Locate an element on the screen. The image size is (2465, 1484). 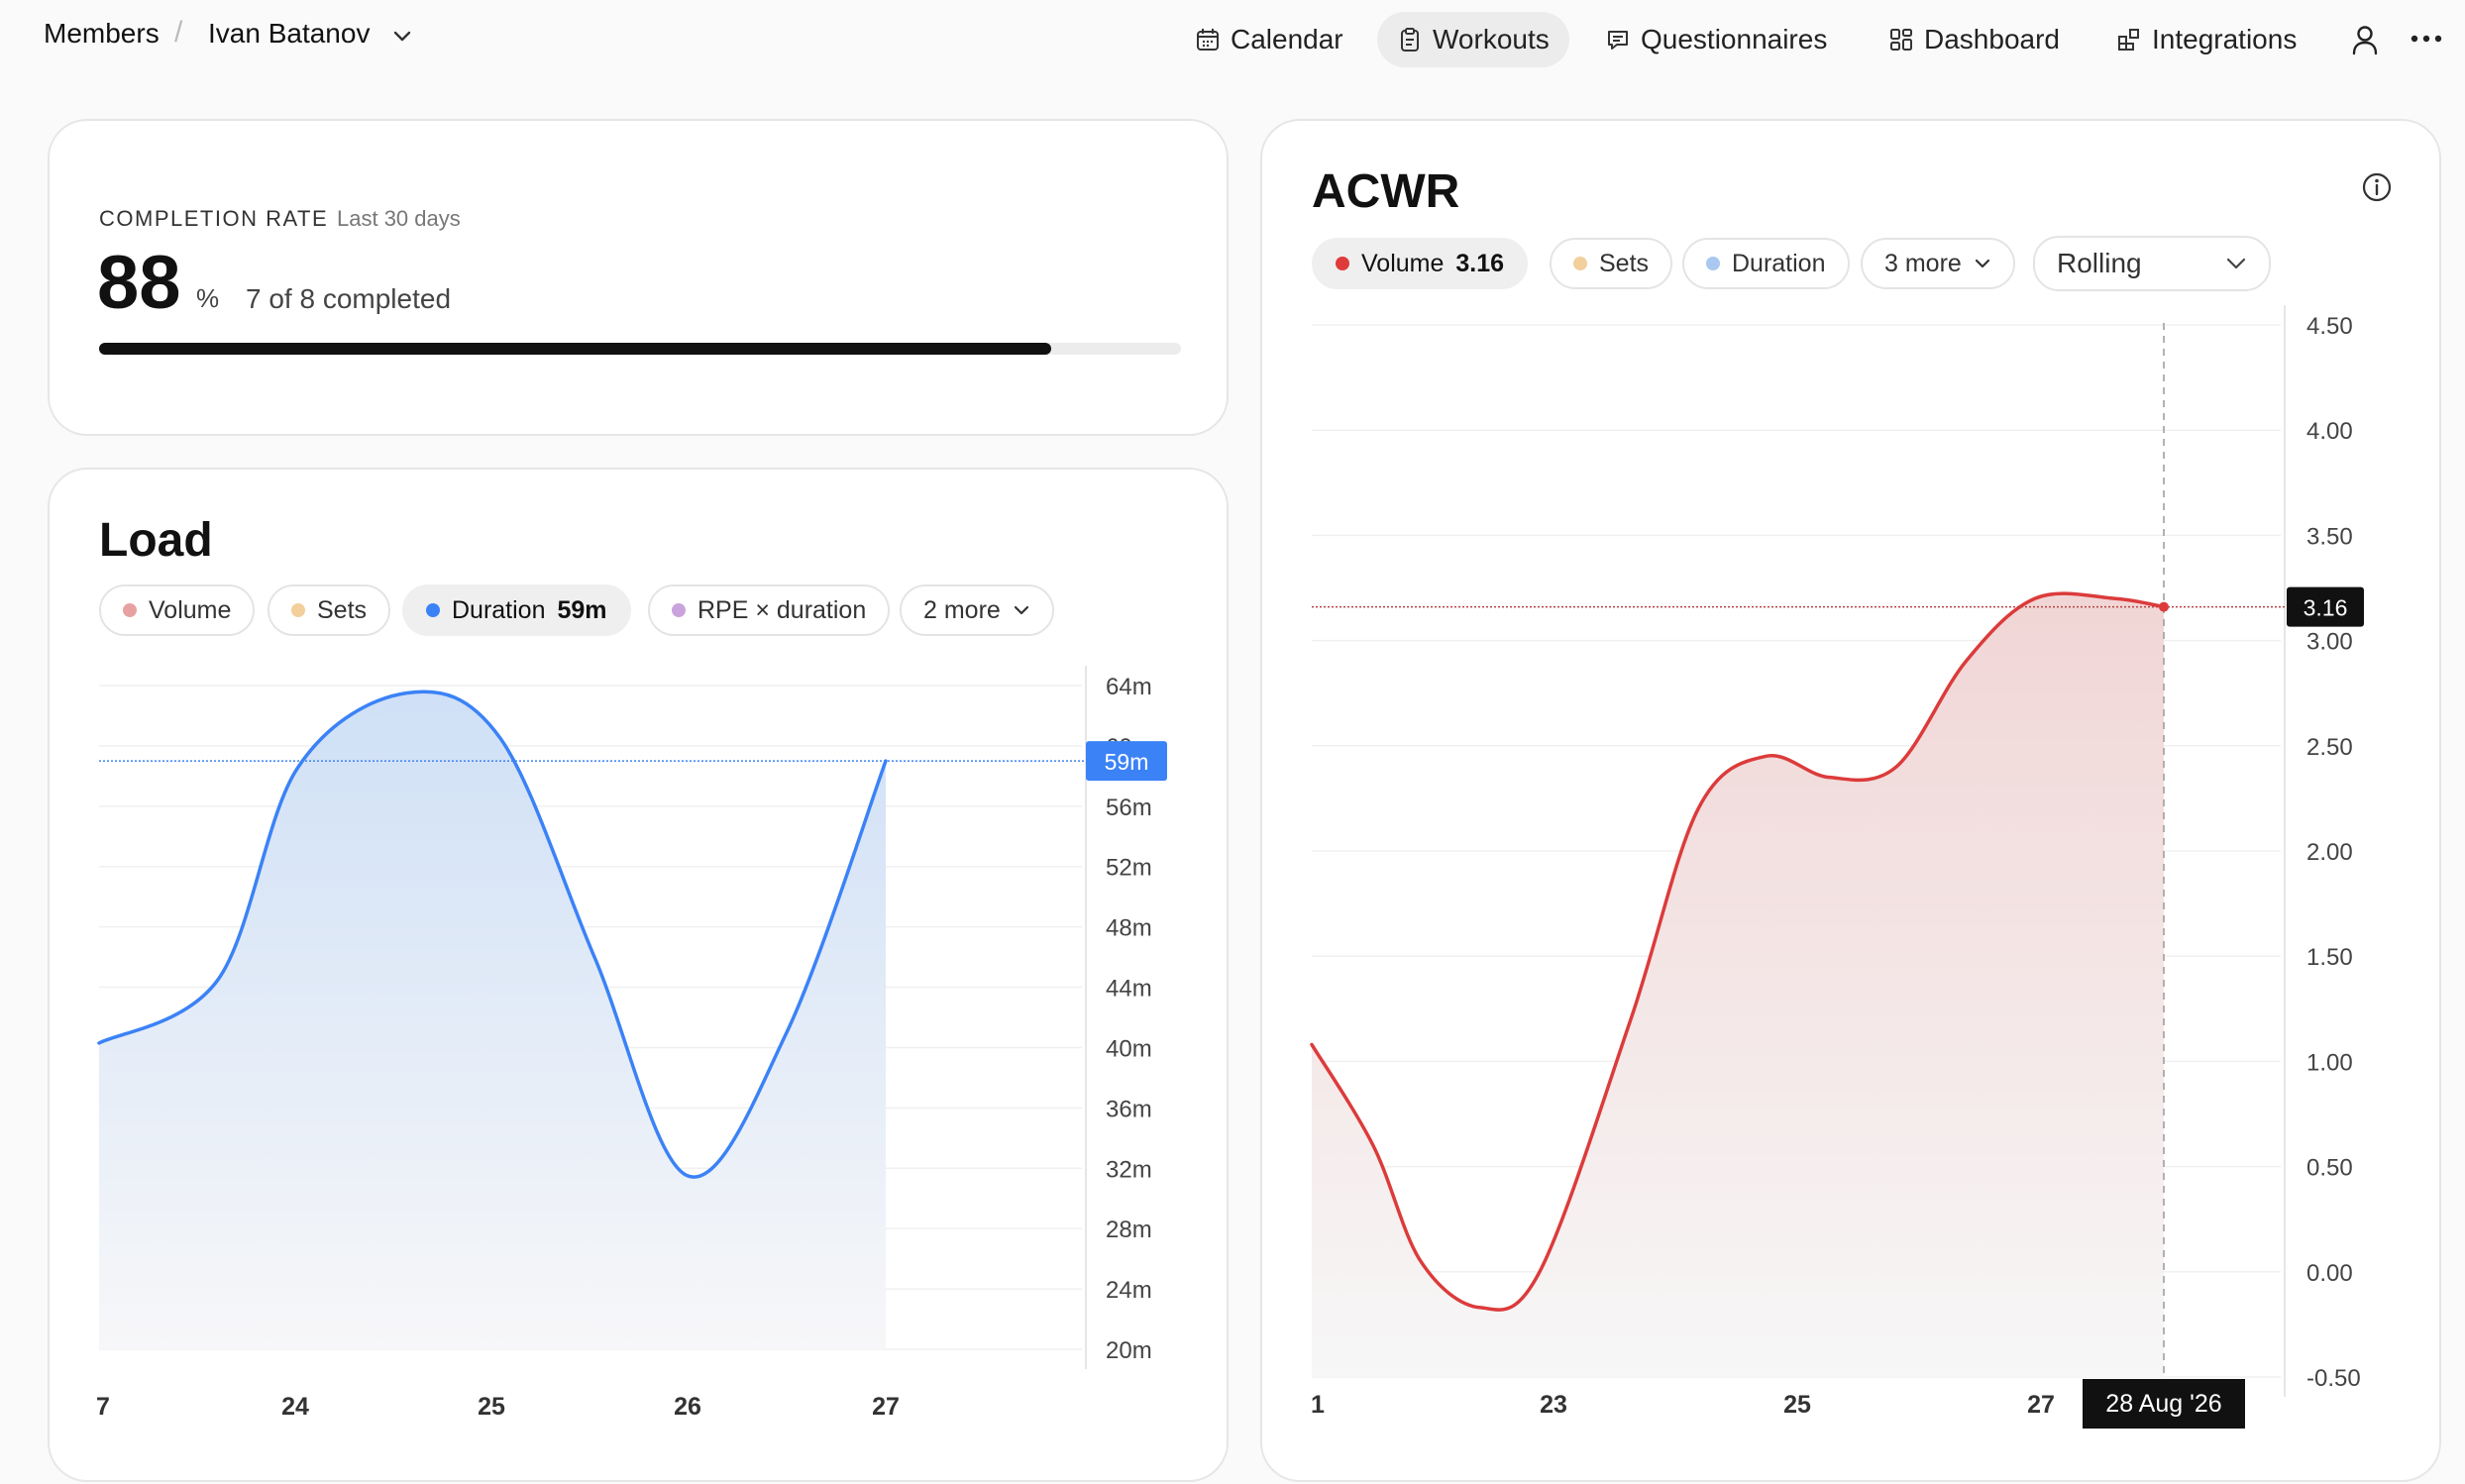
y-tick-label: 3.00 is located at coordinates (2329, 642).